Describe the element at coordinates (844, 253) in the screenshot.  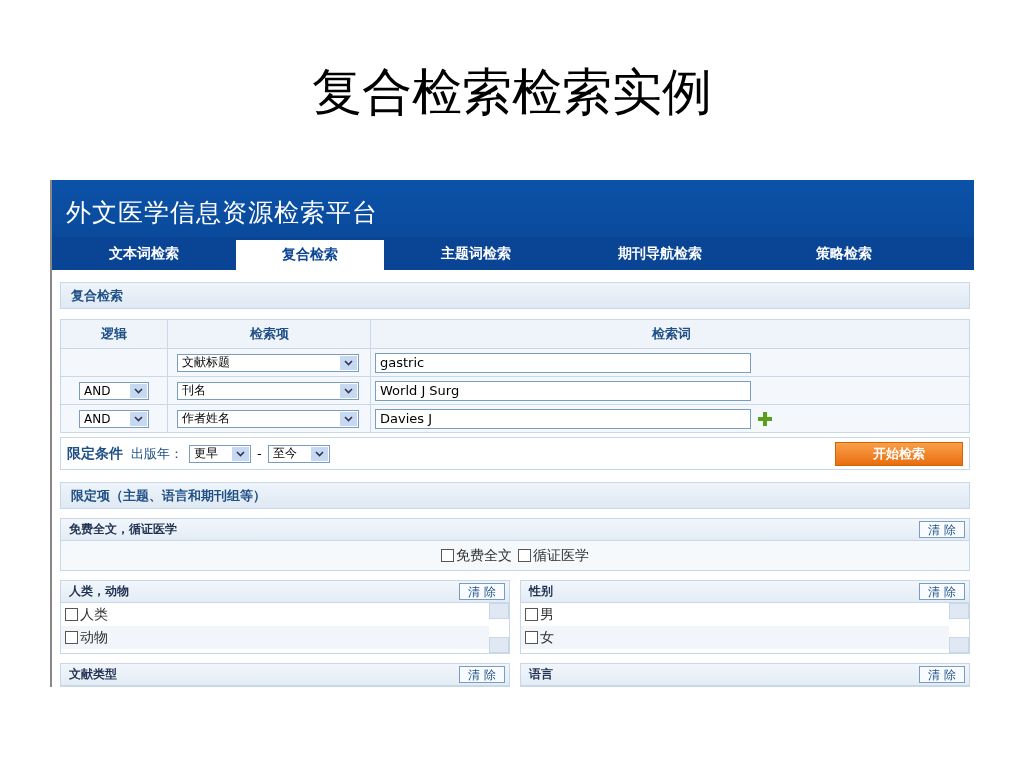
I see `tab: 策略检索` at that location.